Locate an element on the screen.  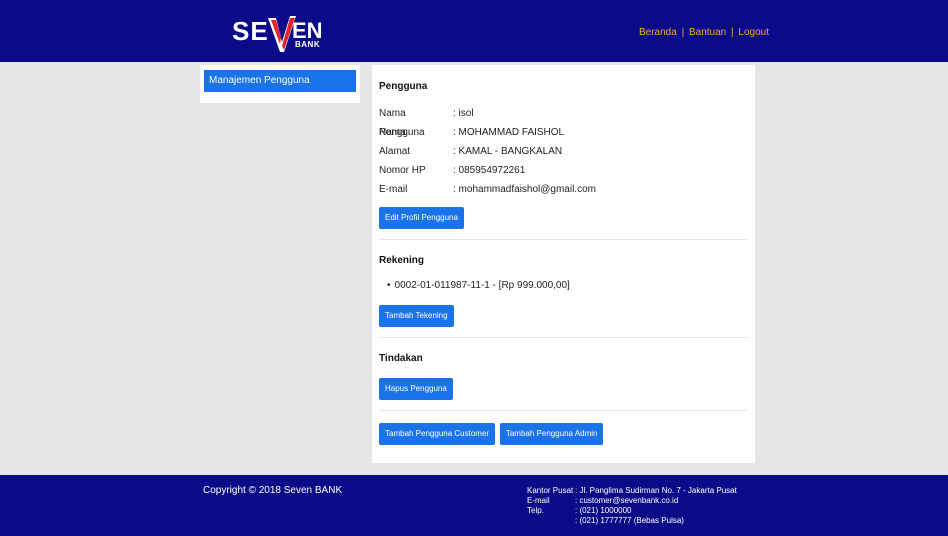
field-label: Nomor HP is located at coordinates (402, 170).